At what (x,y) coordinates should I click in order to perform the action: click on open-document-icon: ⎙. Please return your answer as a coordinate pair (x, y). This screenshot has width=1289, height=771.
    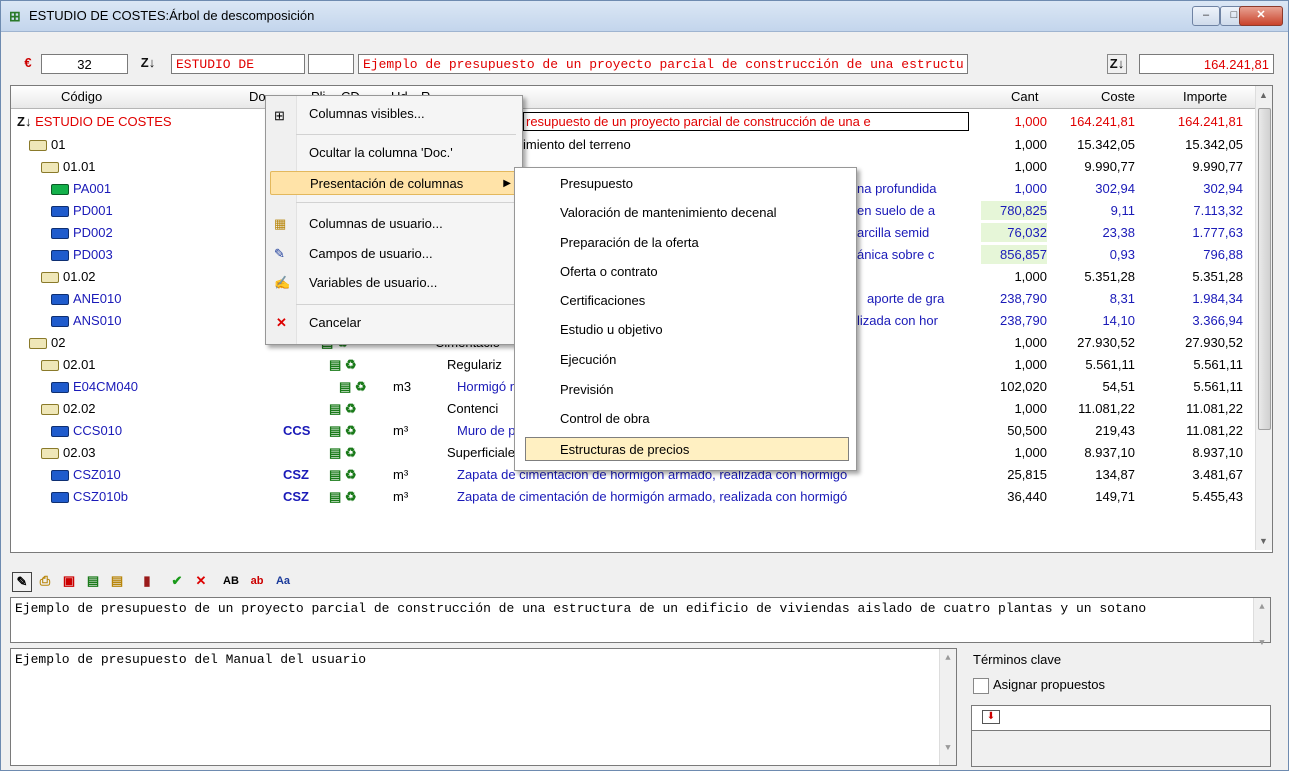
    Looking at the image, I should click on (45, 581).